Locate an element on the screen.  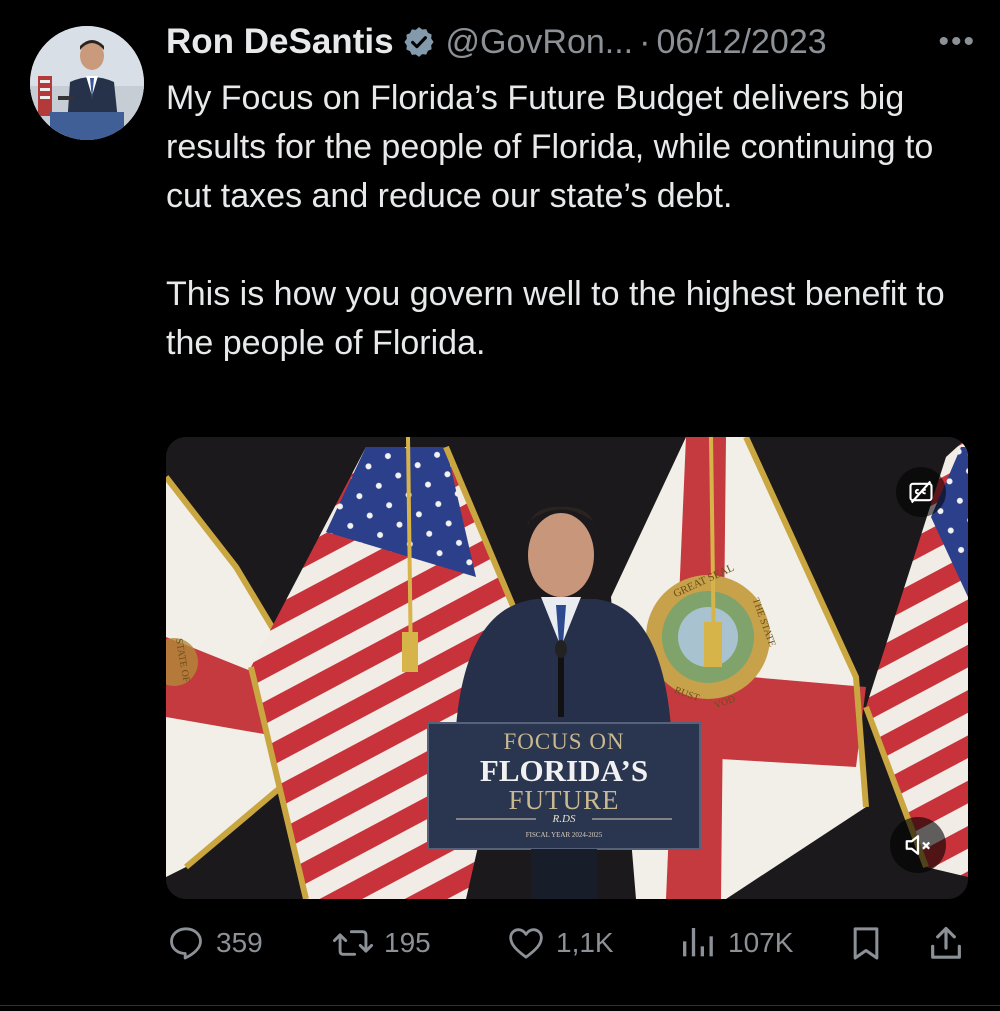
retweet-icon is located at coordinates (353, 943).